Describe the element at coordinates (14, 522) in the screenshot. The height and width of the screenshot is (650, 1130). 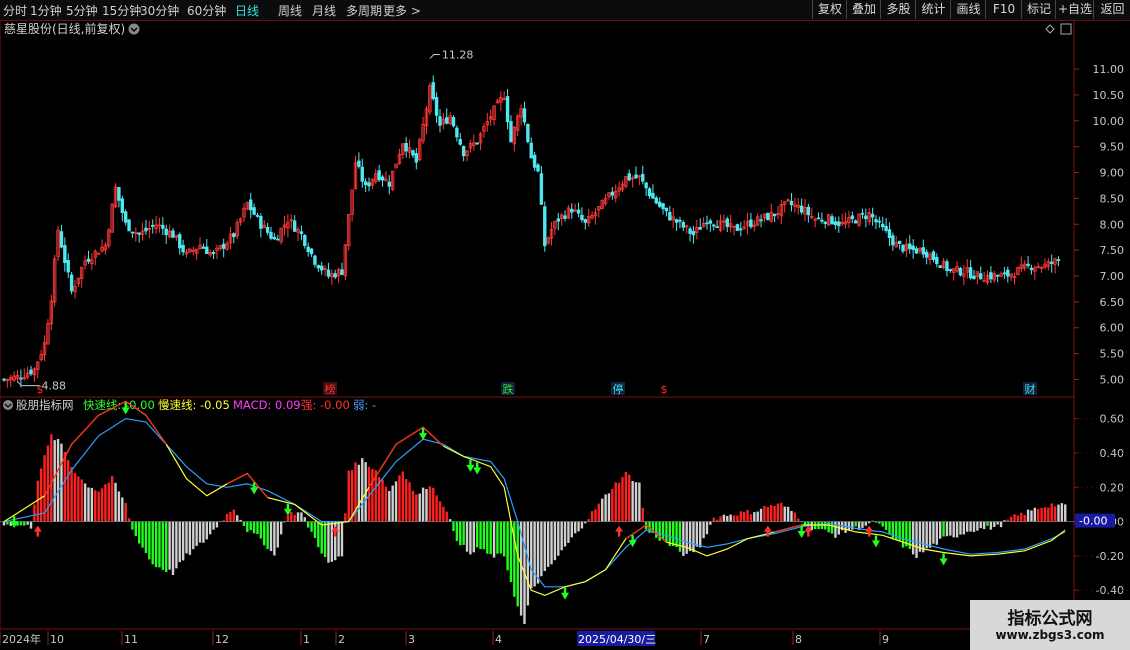
I see `sell-arrow-icon` at that location.